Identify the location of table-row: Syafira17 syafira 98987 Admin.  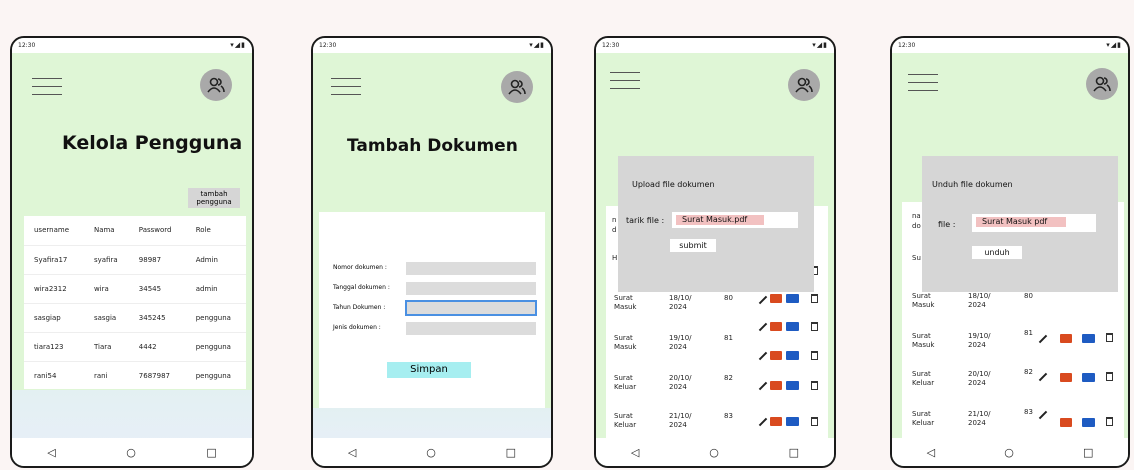
(135, 260).